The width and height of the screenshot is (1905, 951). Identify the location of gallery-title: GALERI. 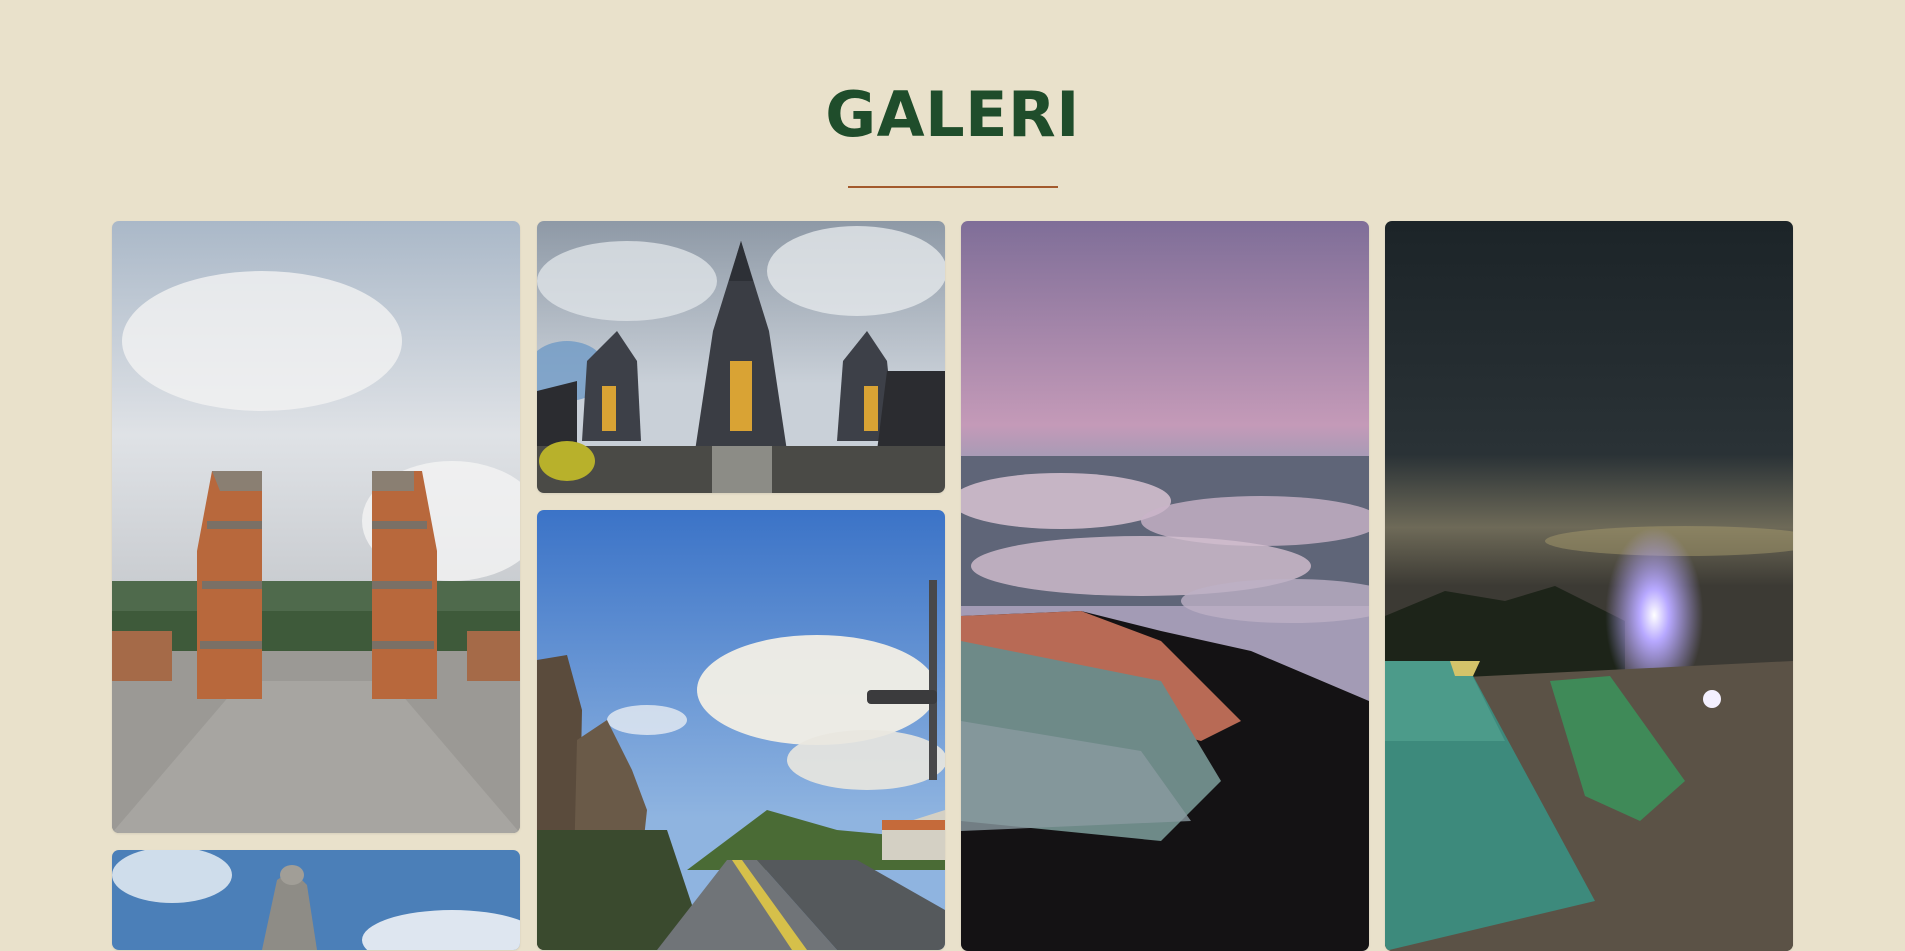
(952, 114).